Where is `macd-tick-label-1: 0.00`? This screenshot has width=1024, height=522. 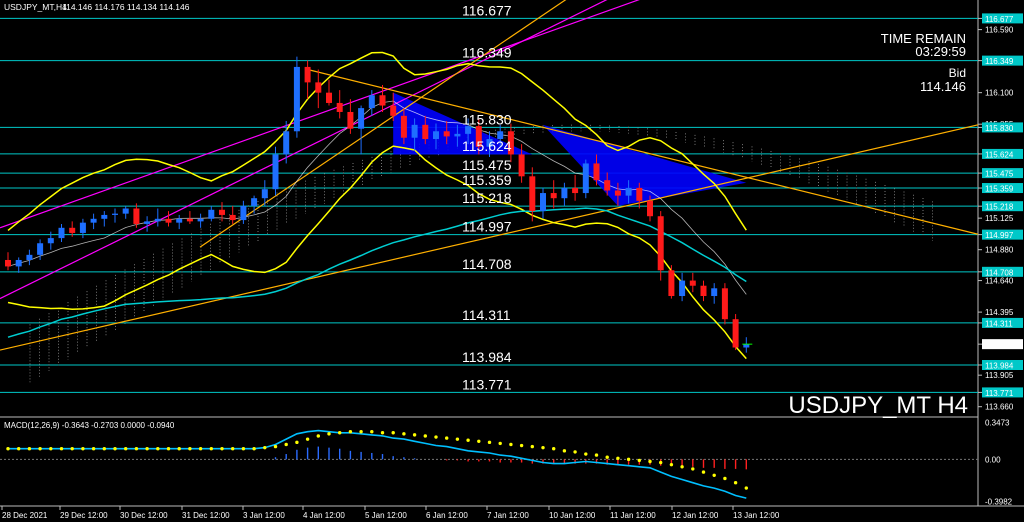 macd-tick-label-1: 0.00 is located at coordinates (993, 459).